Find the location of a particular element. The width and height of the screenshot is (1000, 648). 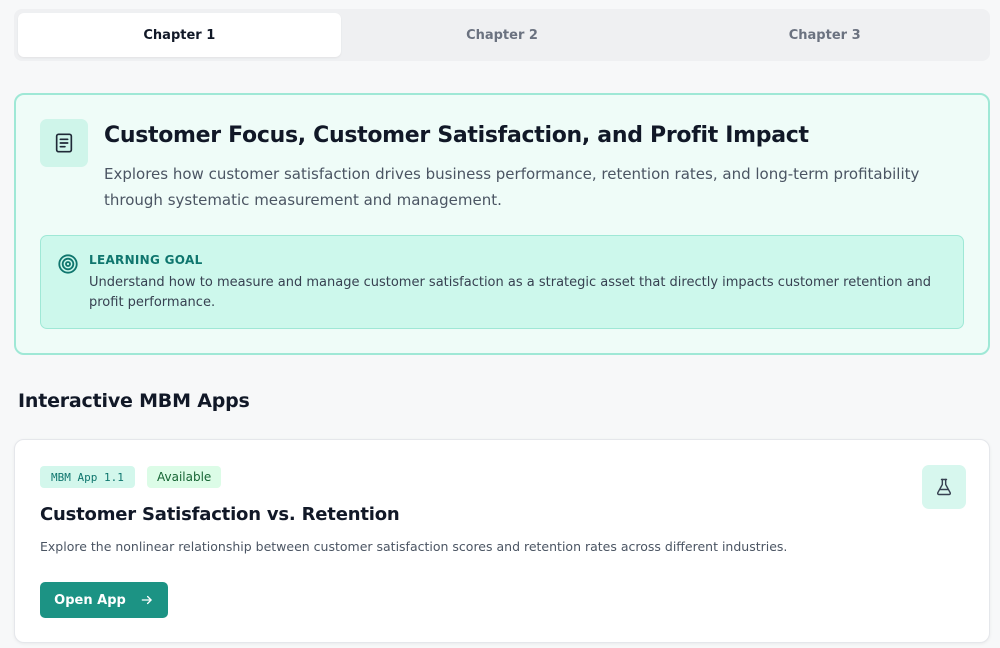

arrow-right-icon is located at coordinates (146, 600).